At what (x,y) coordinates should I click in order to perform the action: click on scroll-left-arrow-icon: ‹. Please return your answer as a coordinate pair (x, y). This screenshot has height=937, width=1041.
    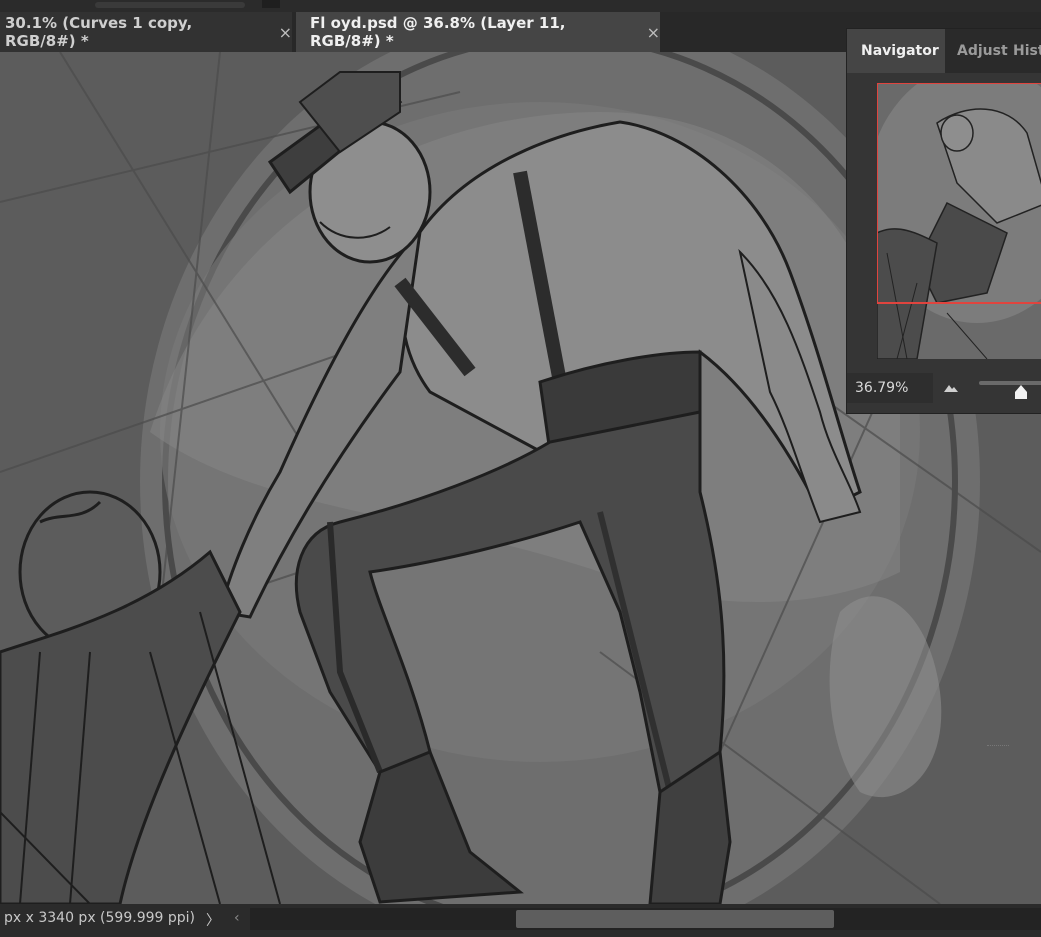
    Looking at the image, I should click on (237, 918).